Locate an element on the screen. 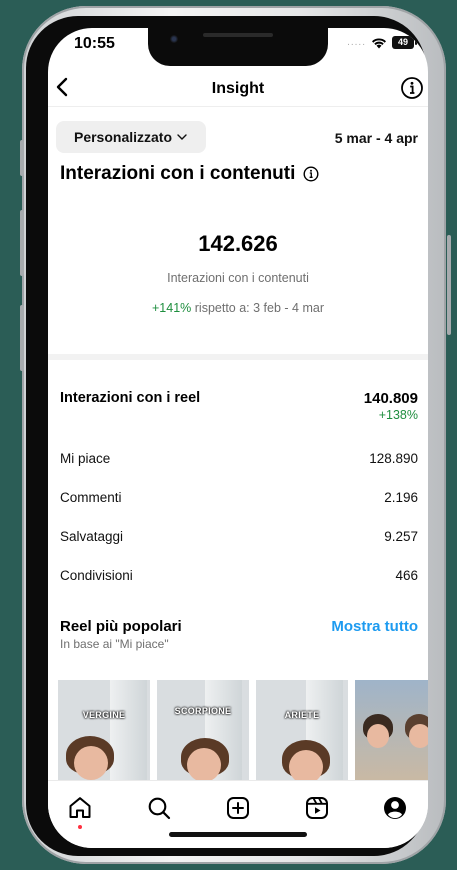  page-title: Insight is located at coordinates (238, 88).